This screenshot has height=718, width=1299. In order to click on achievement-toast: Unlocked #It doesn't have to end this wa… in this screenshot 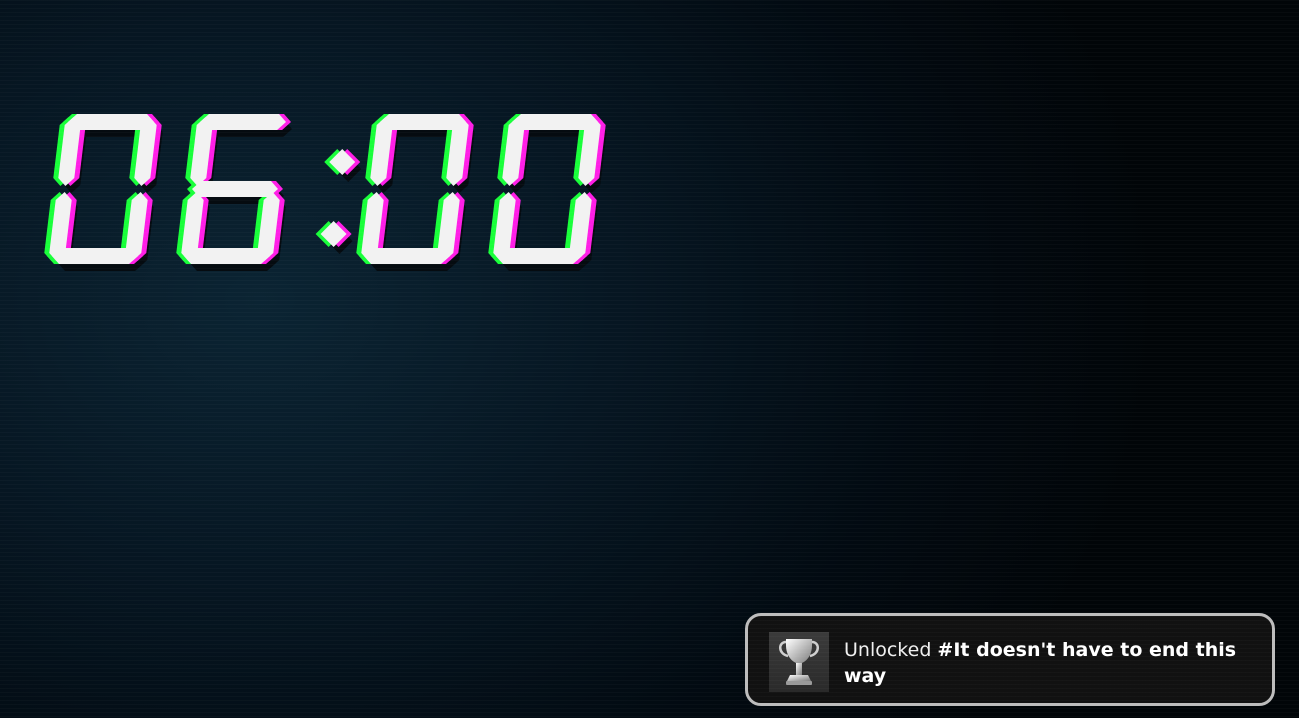, I will do `click(1010, 659)`.